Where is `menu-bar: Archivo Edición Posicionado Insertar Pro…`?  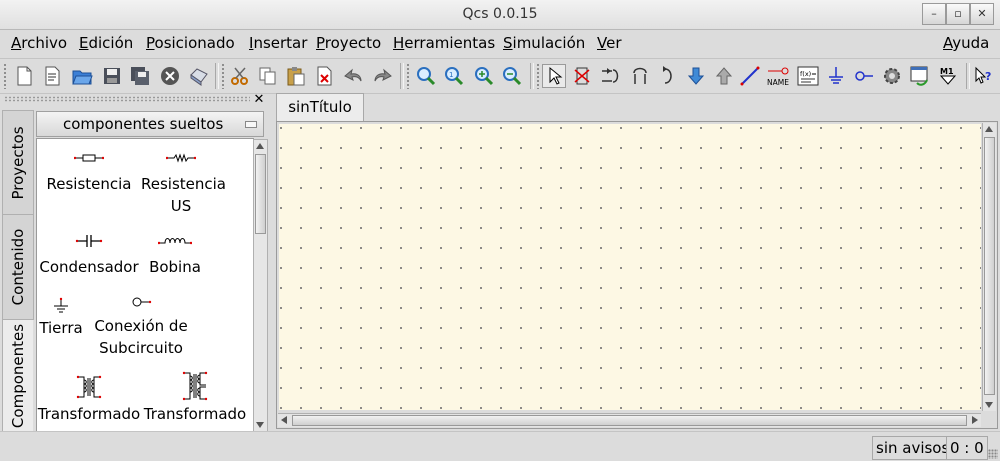
menu-bar: Archivo Edición Posicionado Insertar Pro… is located at coordinates (500, 44).